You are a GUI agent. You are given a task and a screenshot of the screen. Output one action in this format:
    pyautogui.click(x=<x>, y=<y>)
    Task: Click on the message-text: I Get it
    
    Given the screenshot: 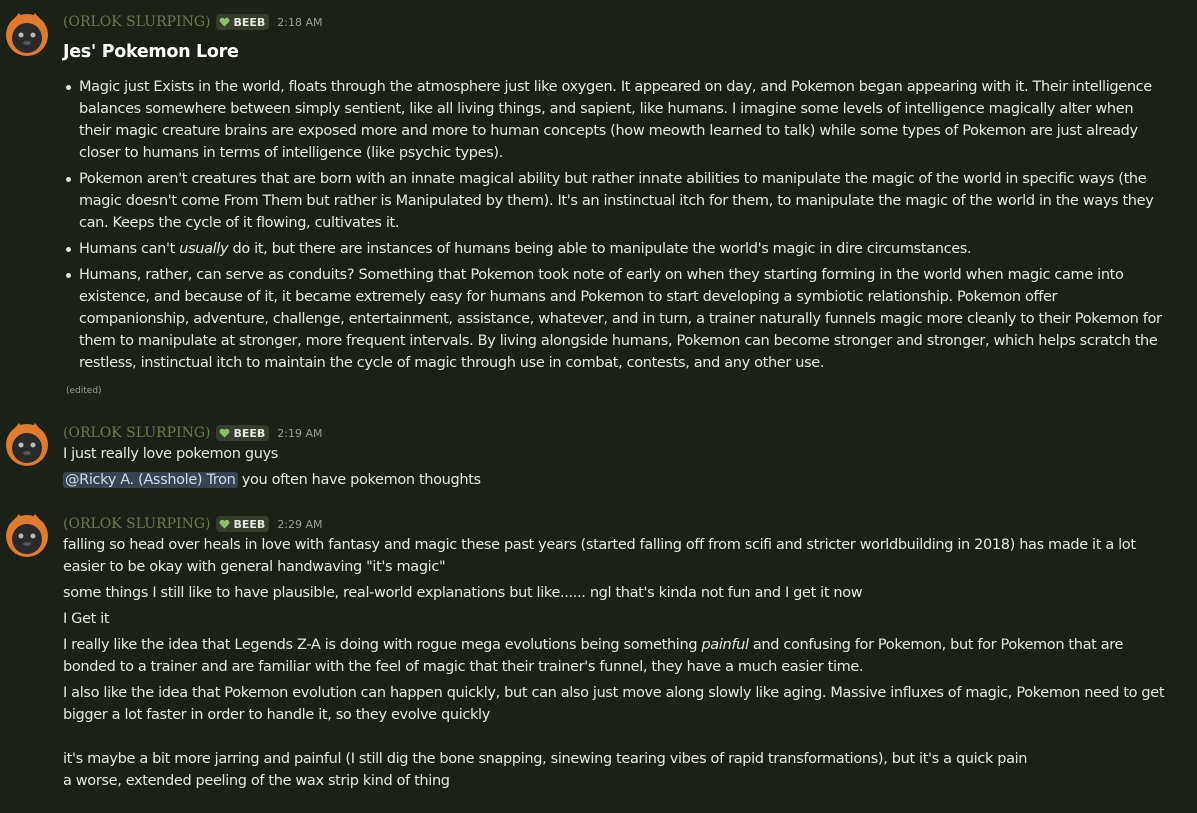 What is the action you would take?
    pyautogui.click(x=86, y=619)
    